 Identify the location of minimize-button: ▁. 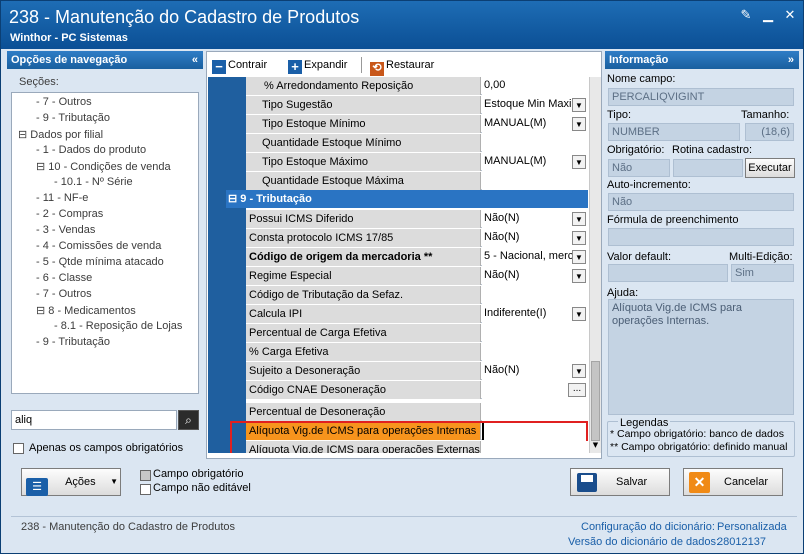
(768, 16).